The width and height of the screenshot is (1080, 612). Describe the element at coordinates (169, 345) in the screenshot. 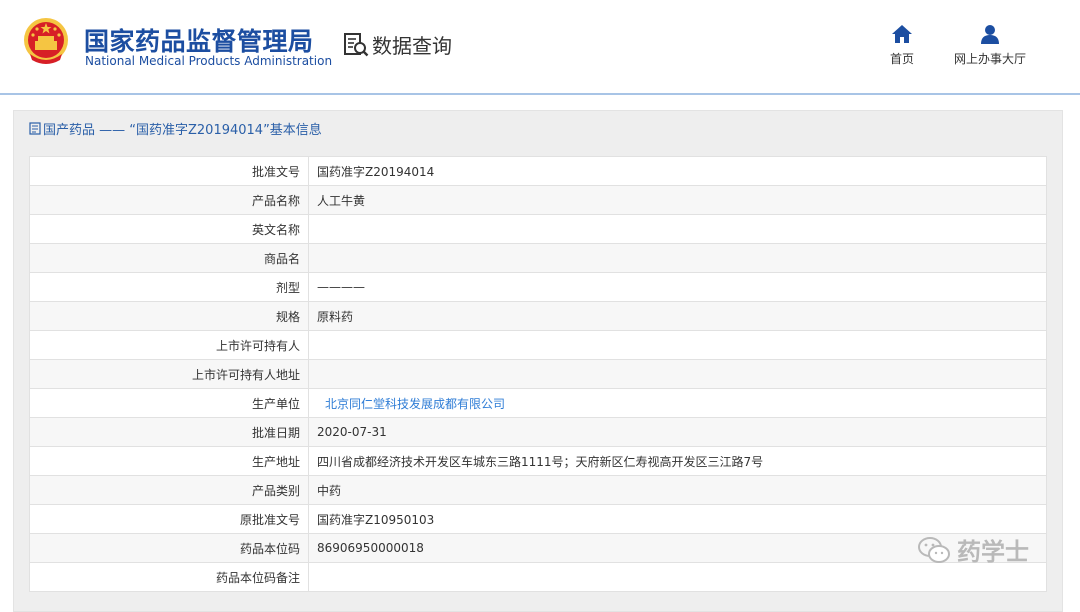

I see `field-label: 上市许可持有人` at that location.